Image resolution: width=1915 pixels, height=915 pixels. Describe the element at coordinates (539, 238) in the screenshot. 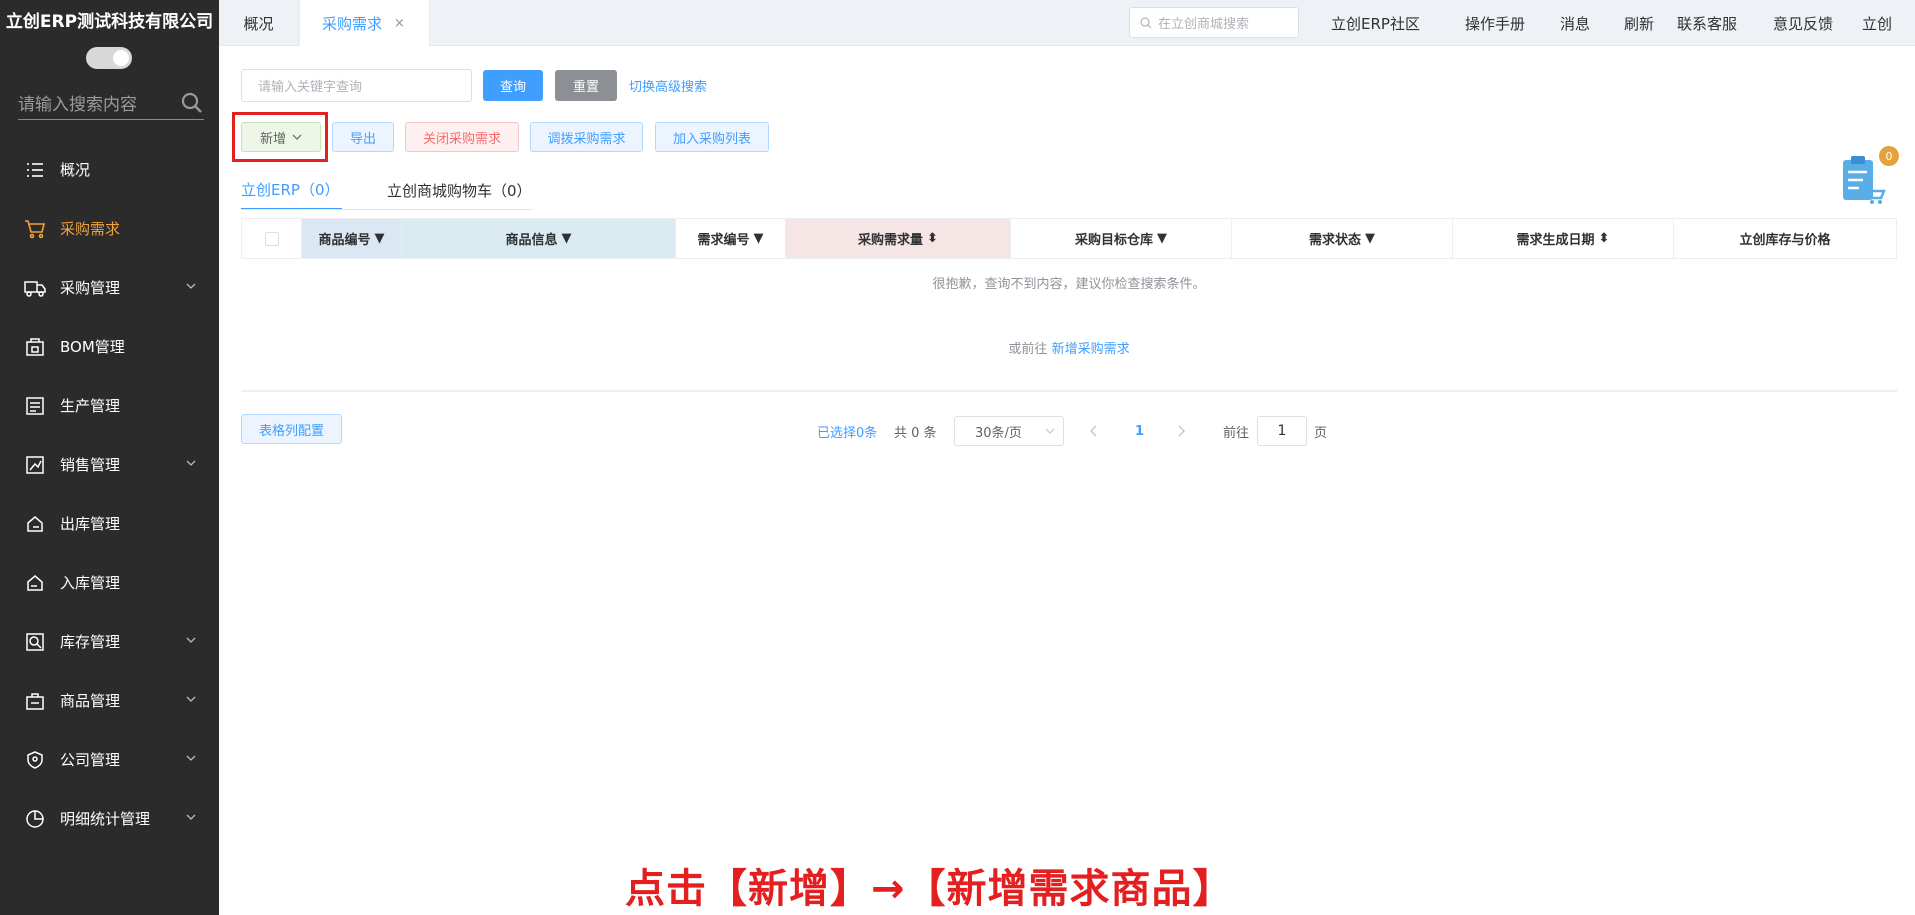

I see `th-goods-info: 商品信息 ▼` at that location.